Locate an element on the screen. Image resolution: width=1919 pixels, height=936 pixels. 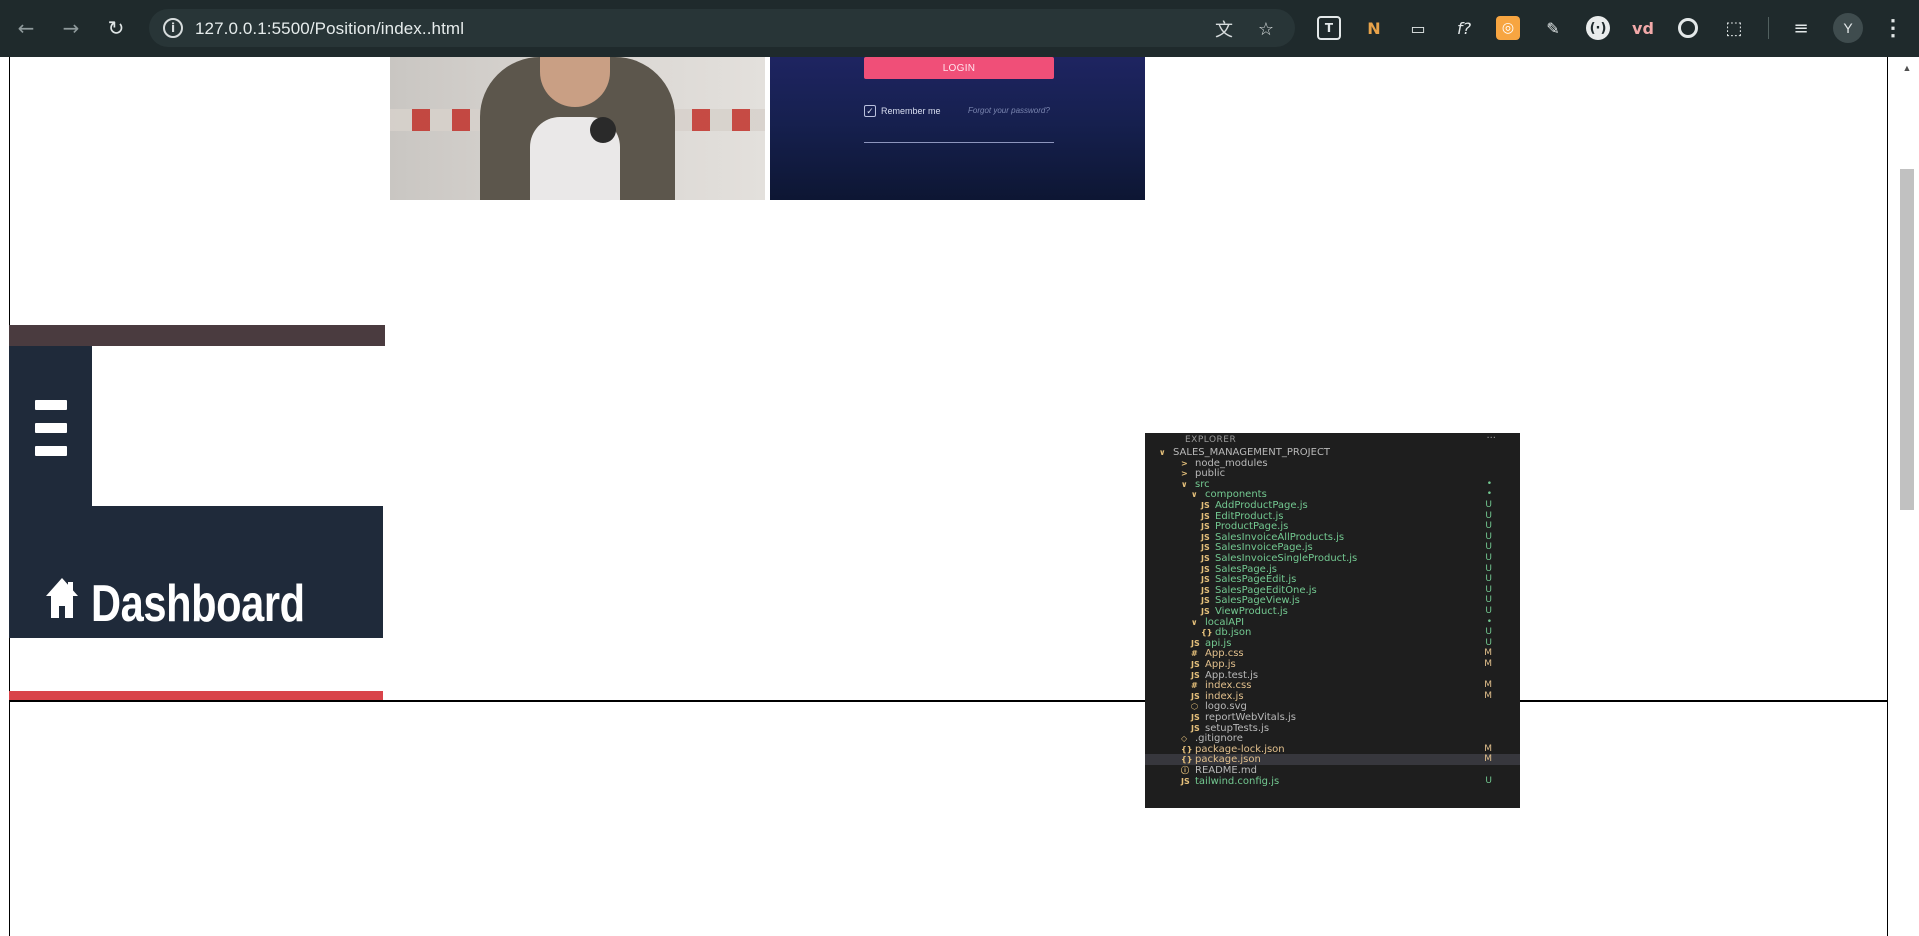
file-type-icon: ⓘ is located at coordinates (1185, 770).